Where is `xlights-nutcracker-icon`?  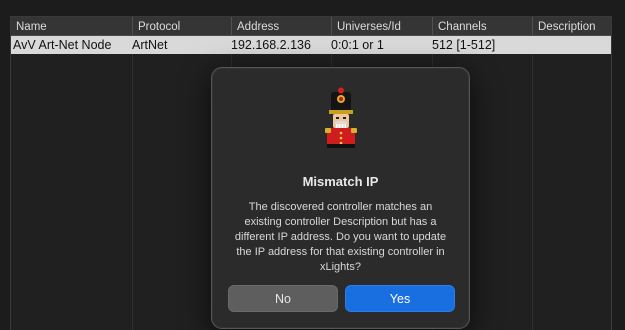
xlights-nutcracker-icon is located at coordinates (341, 117).